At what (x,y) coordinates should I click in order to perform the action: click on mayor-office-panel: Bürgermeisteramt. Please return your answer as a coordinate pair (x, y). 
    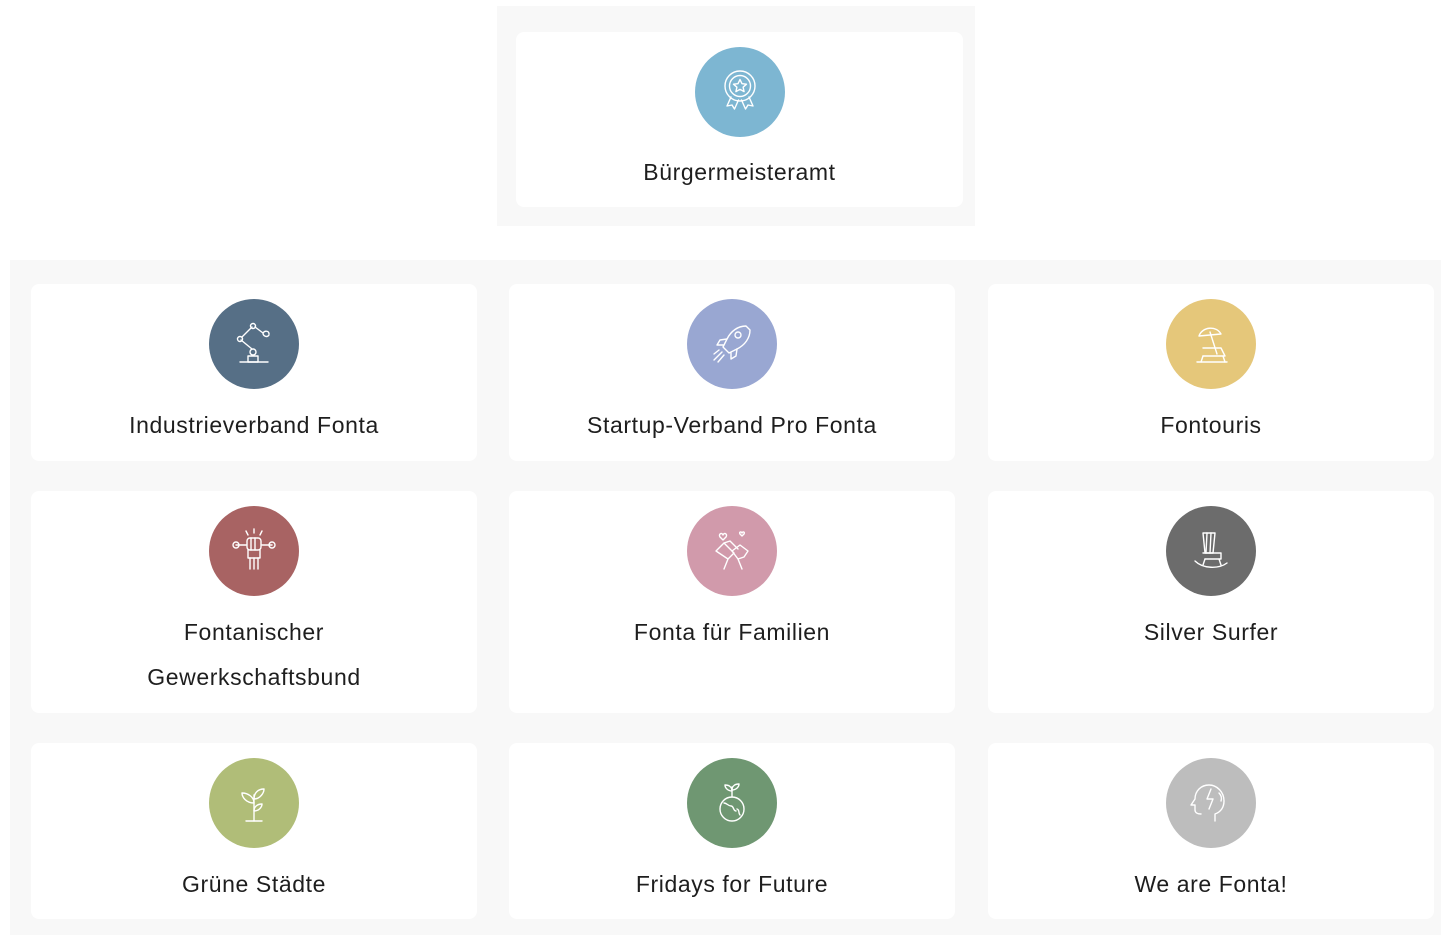
    Looking at the image, I should click on (736, 116).